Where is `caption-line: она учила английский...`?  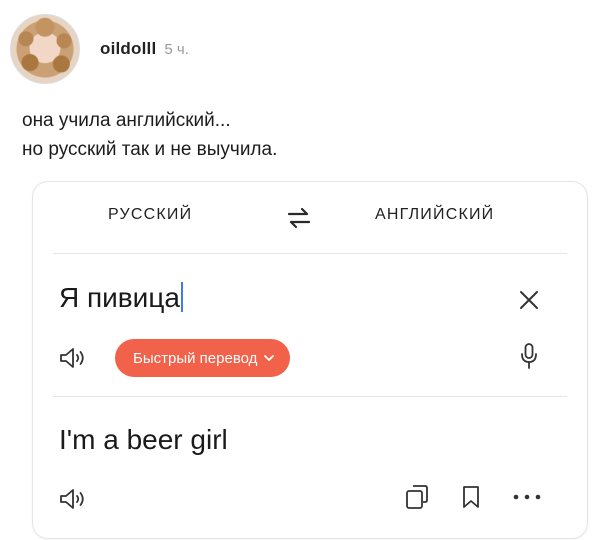 caption-line: она учила английский... is located at coordinates (126, 120).